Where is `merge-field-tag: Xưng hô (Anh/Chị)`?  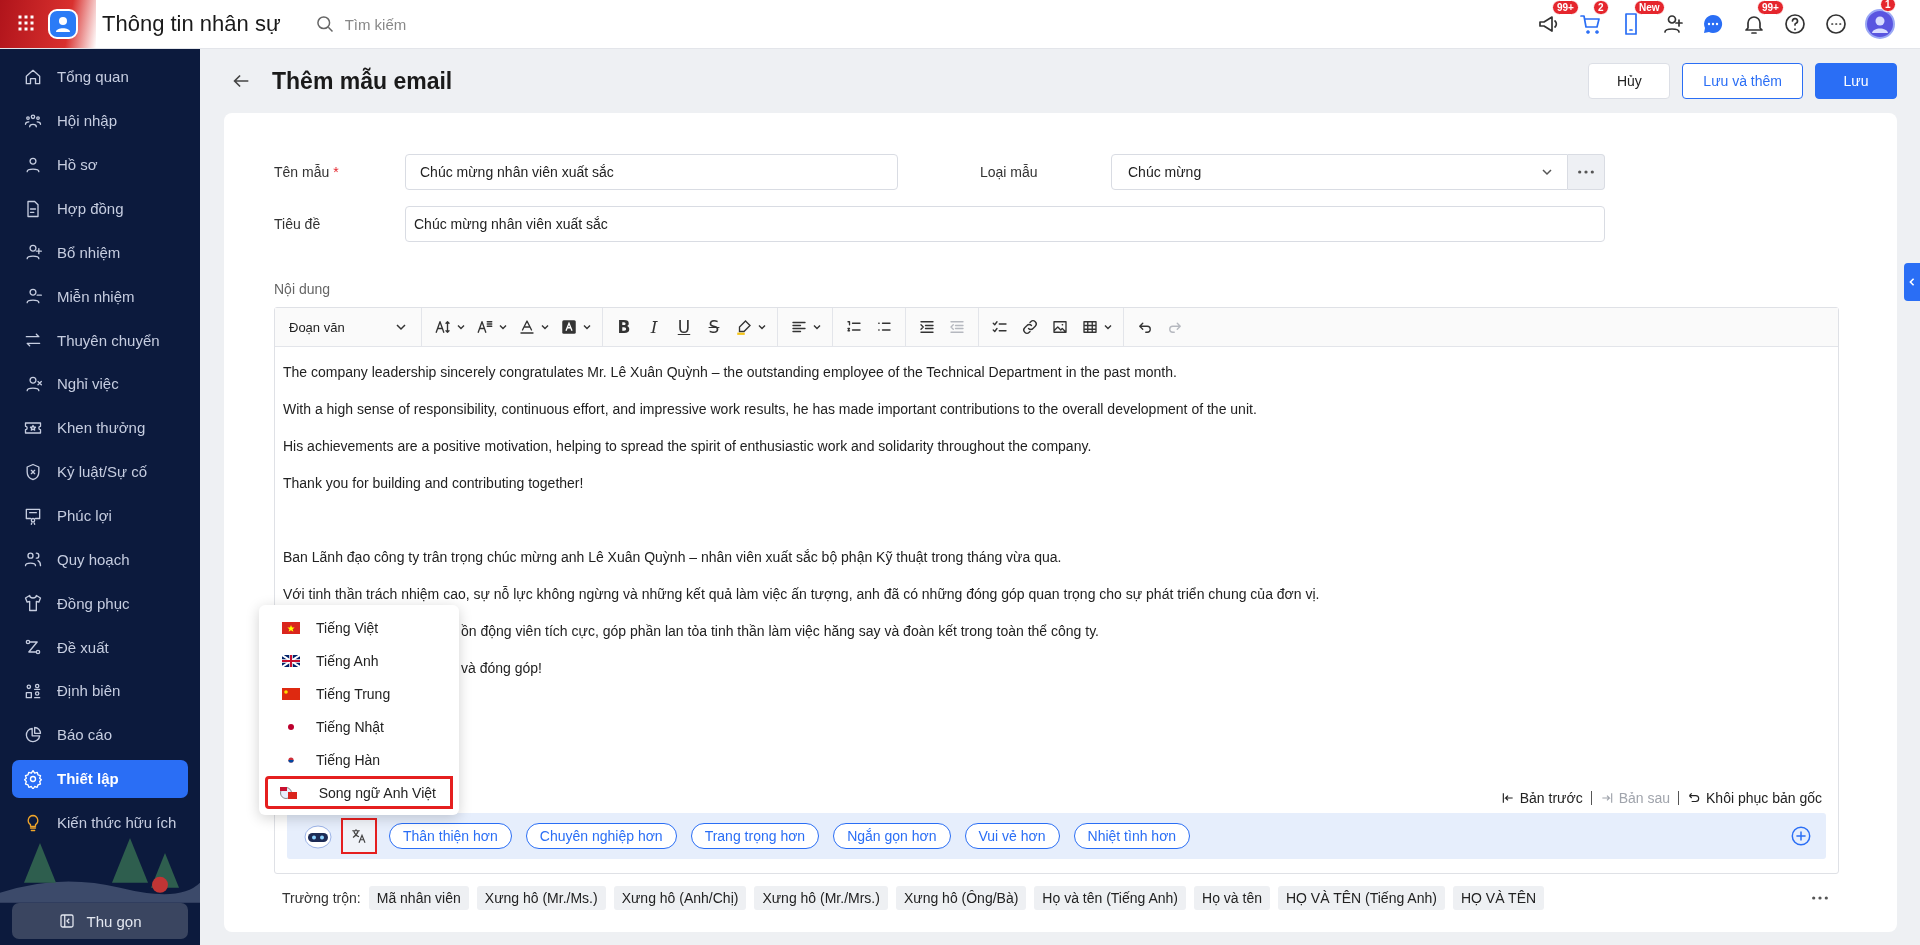 merge-field-tag: Xưng hô (Anh/Chị) is located at coordinates (680, 898).